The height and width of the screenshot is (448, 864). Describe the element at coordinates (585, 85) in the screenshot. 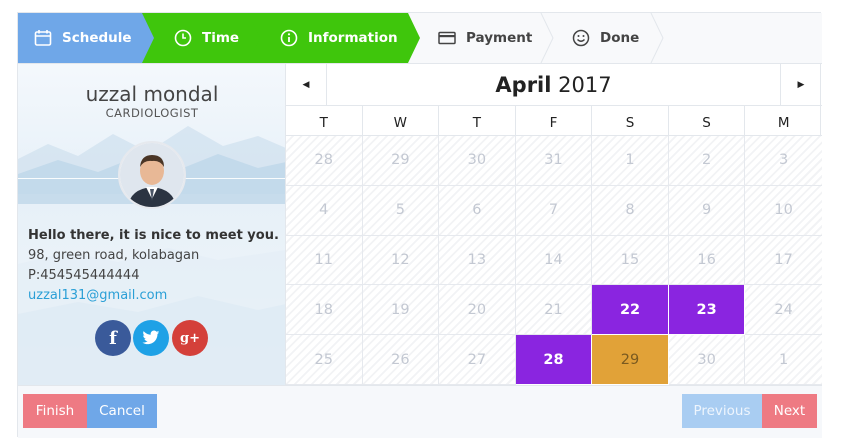

I see `calendar-year: 2017` at that location.